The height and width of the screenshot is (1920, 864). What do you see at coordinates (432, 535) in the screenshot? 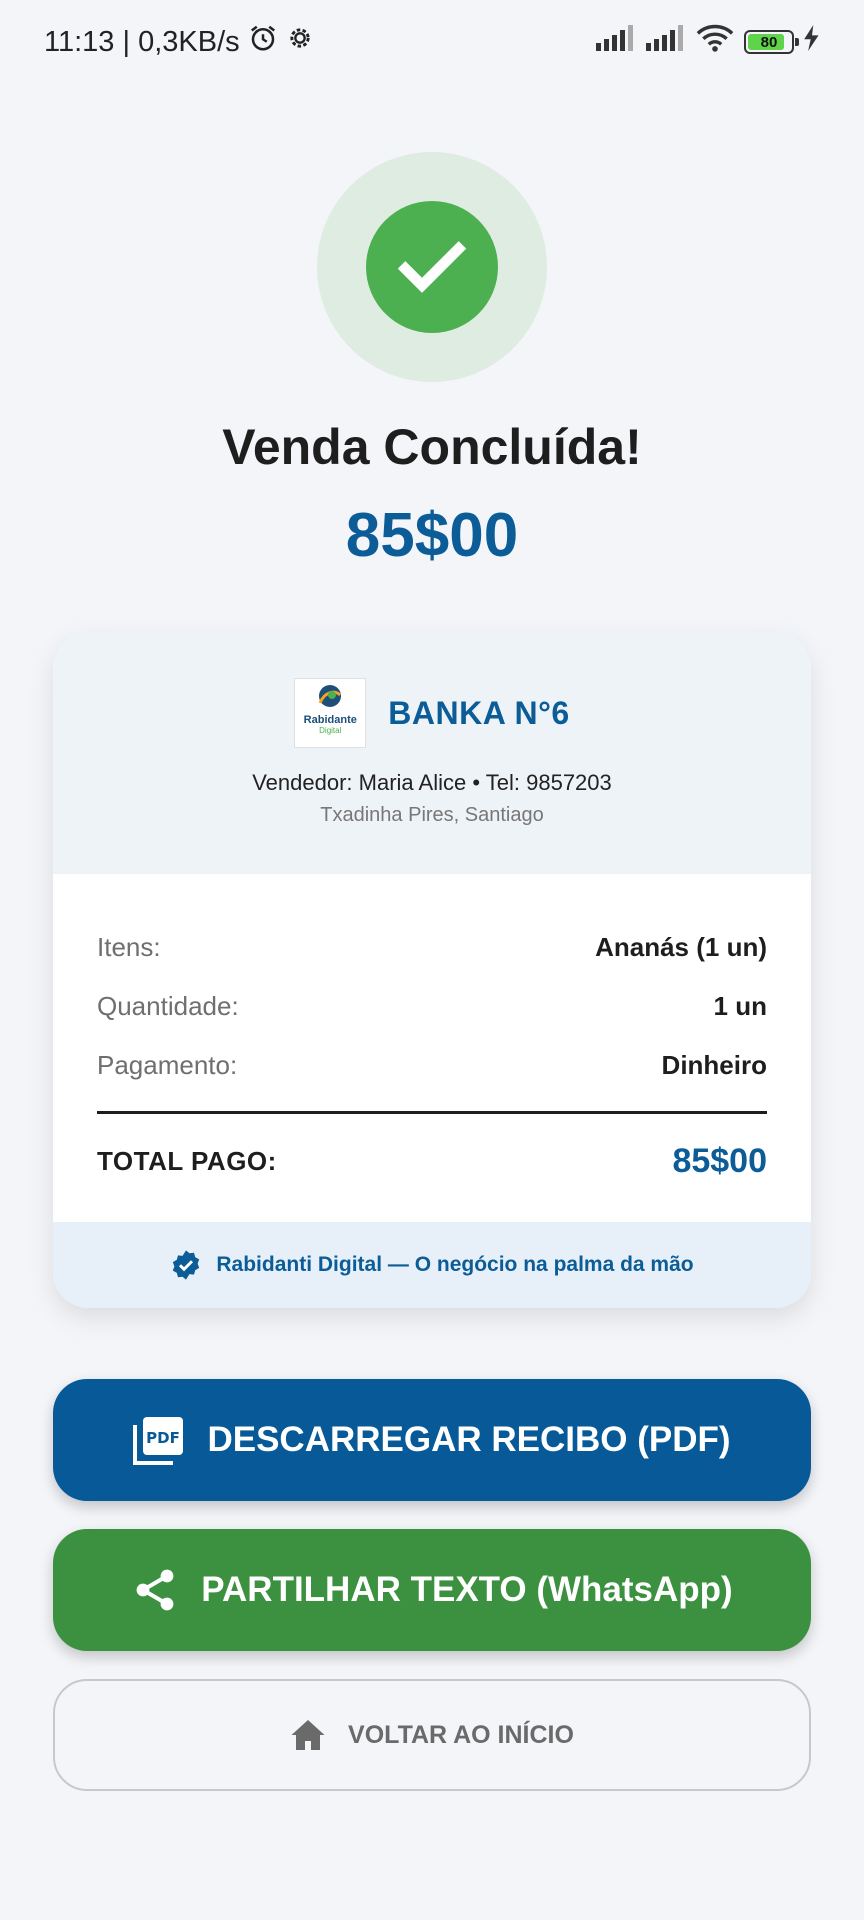
I see `sale-amount: 85$00` at bounding box center [432, 535].